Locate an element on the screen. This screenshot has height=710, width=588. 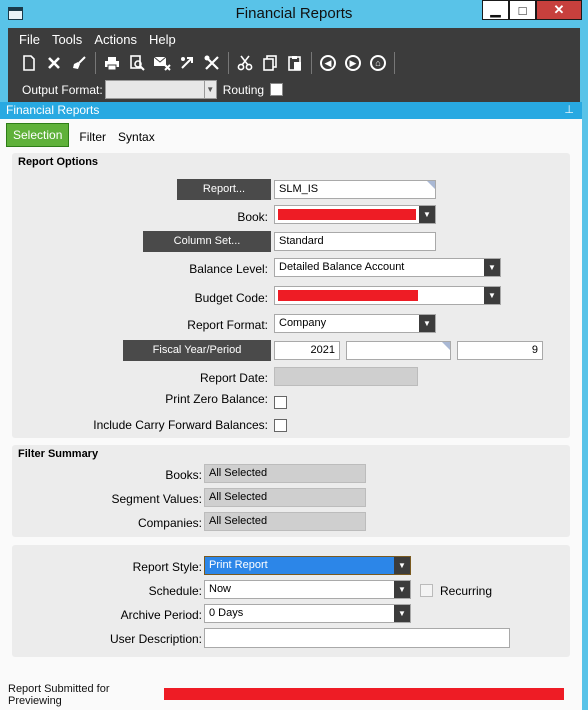
tab-filter: Filter is located at coordinates (92, 137).